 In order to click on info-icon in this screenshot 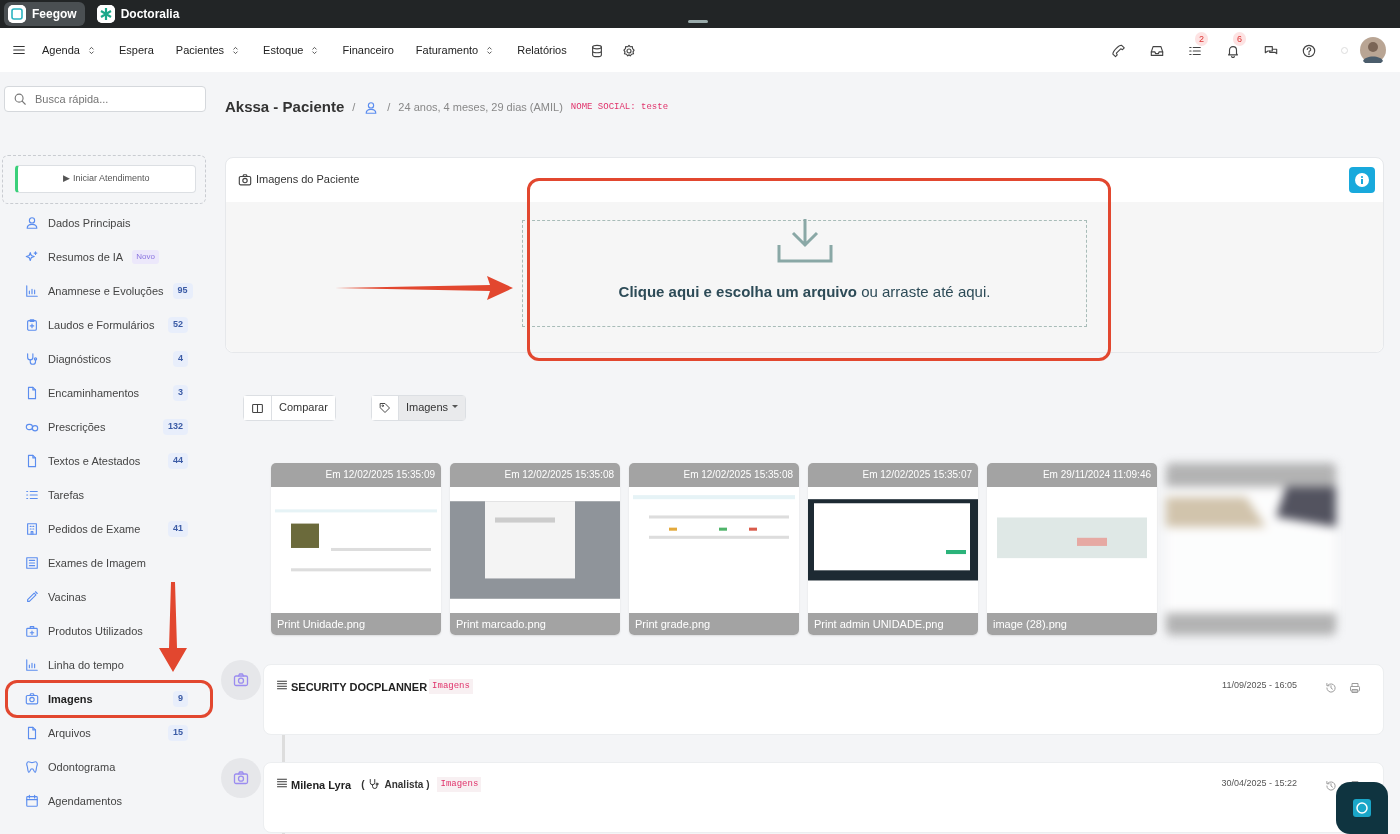, I will do `click(1362, 180)`.